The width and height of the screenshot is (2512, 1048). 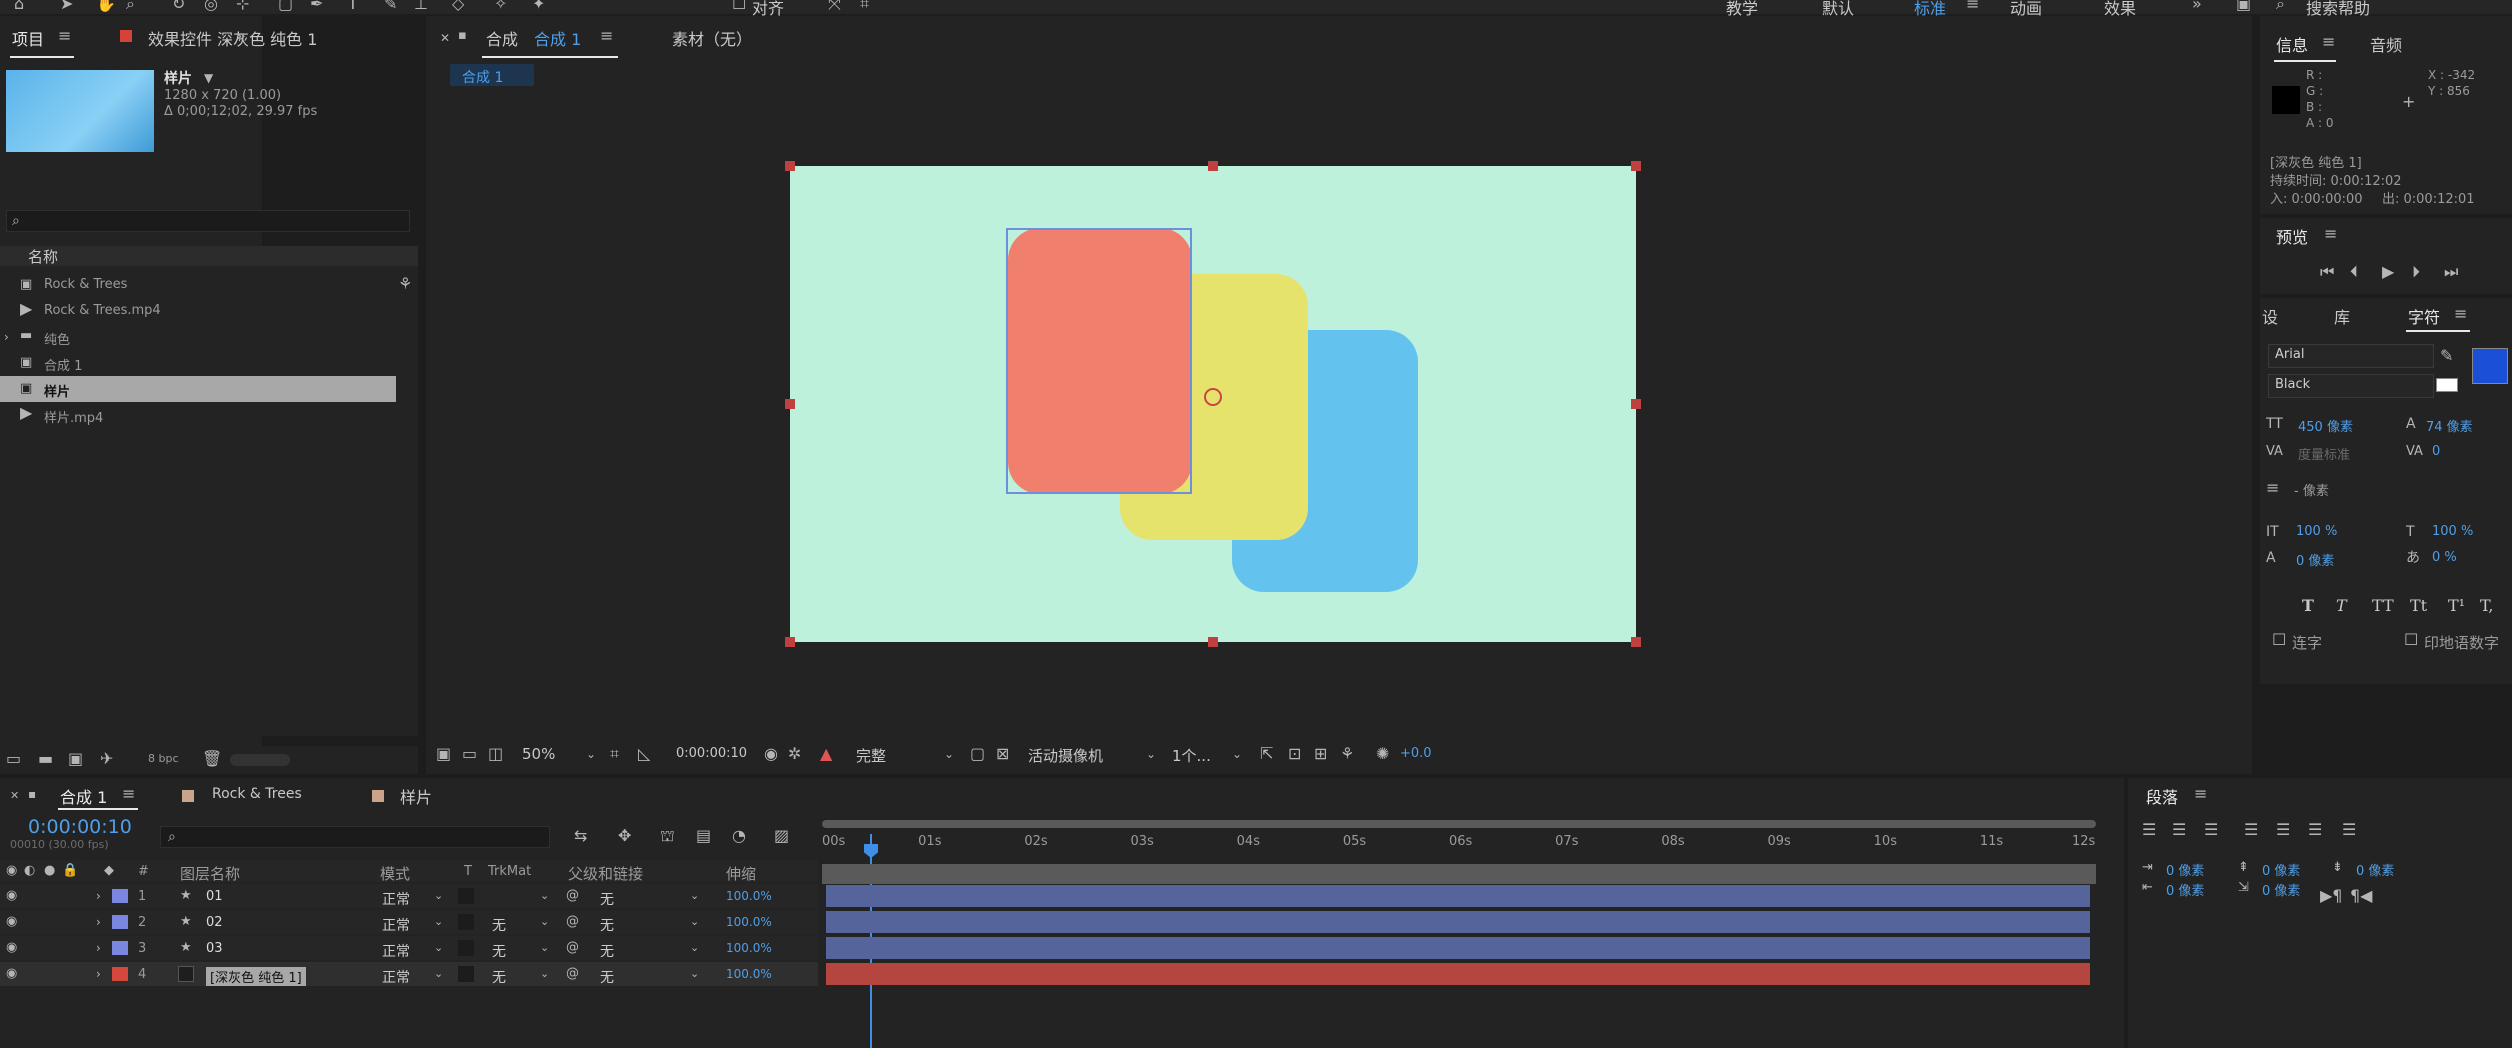 I want to click on rtl-direction-icon: ¶◀, so click(x=2361, y=896).